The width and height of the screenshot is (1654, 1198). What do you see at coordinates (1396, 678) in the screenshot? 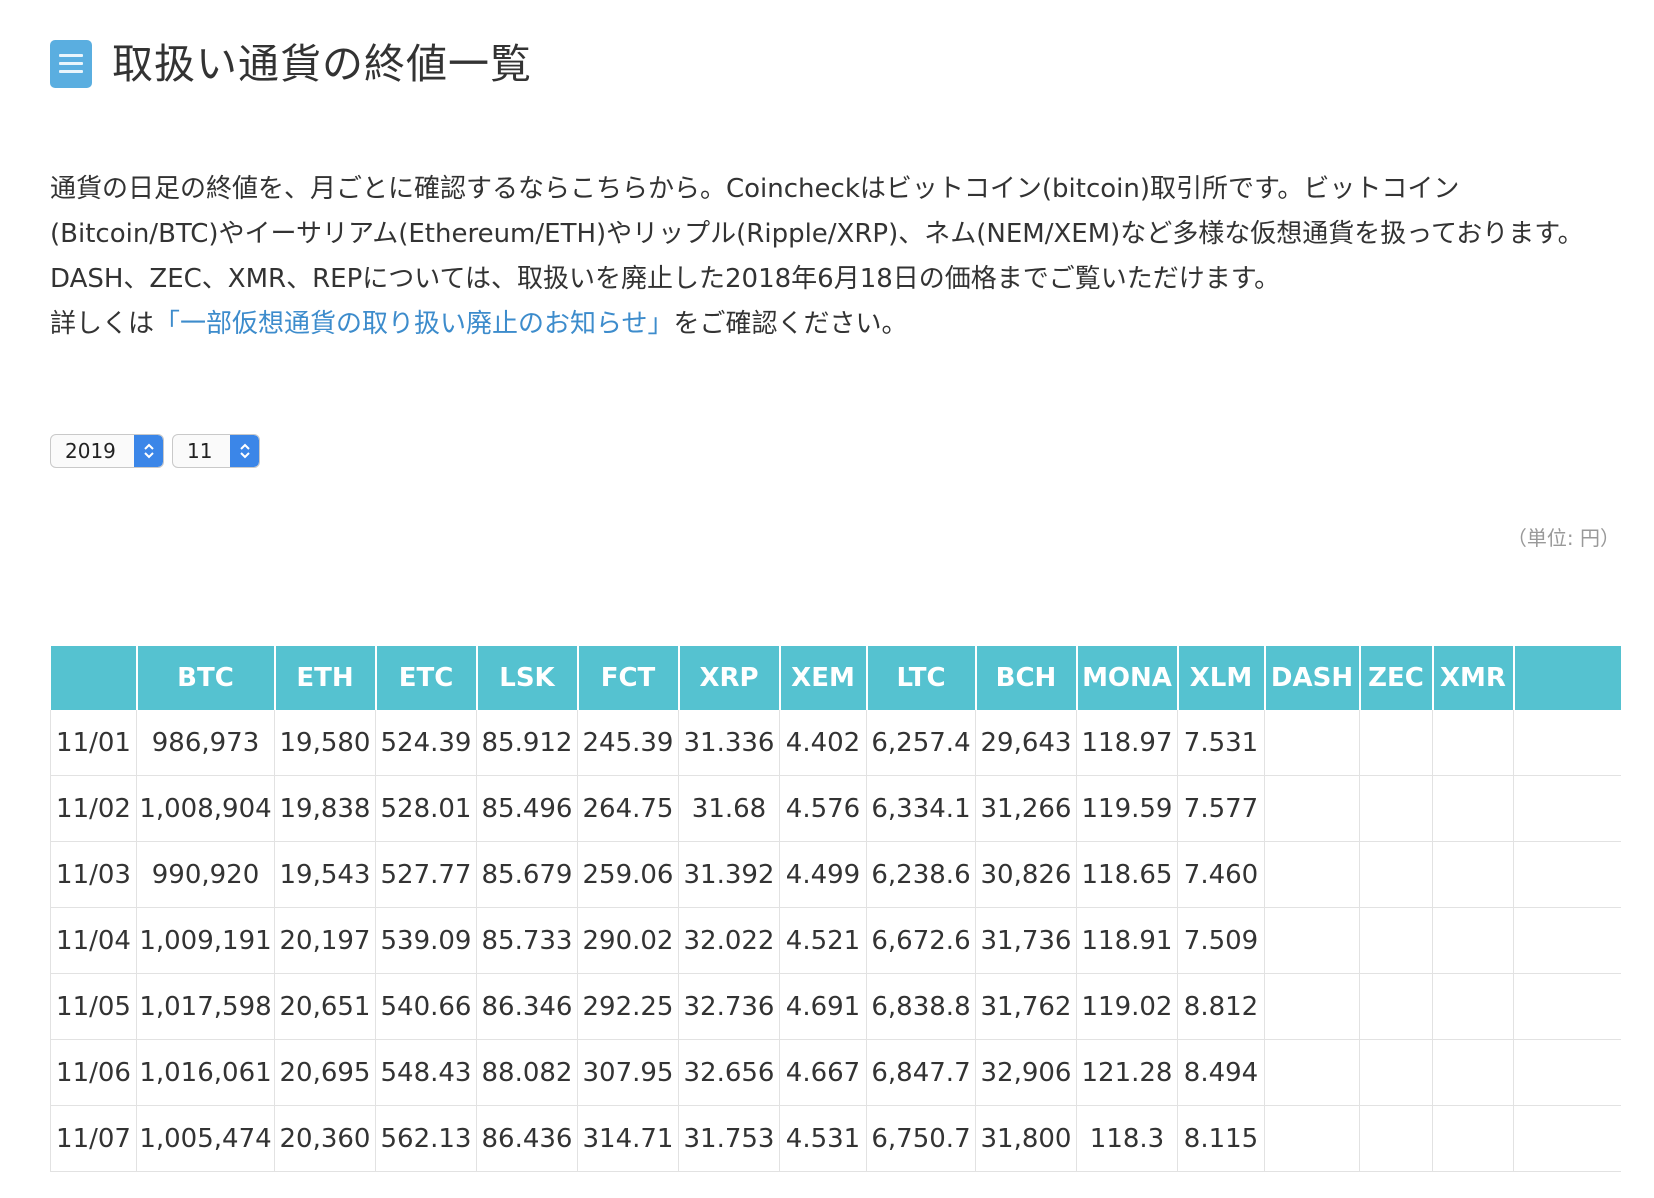
I see `column-header: ZEC` at bounding box center [1396, 678].